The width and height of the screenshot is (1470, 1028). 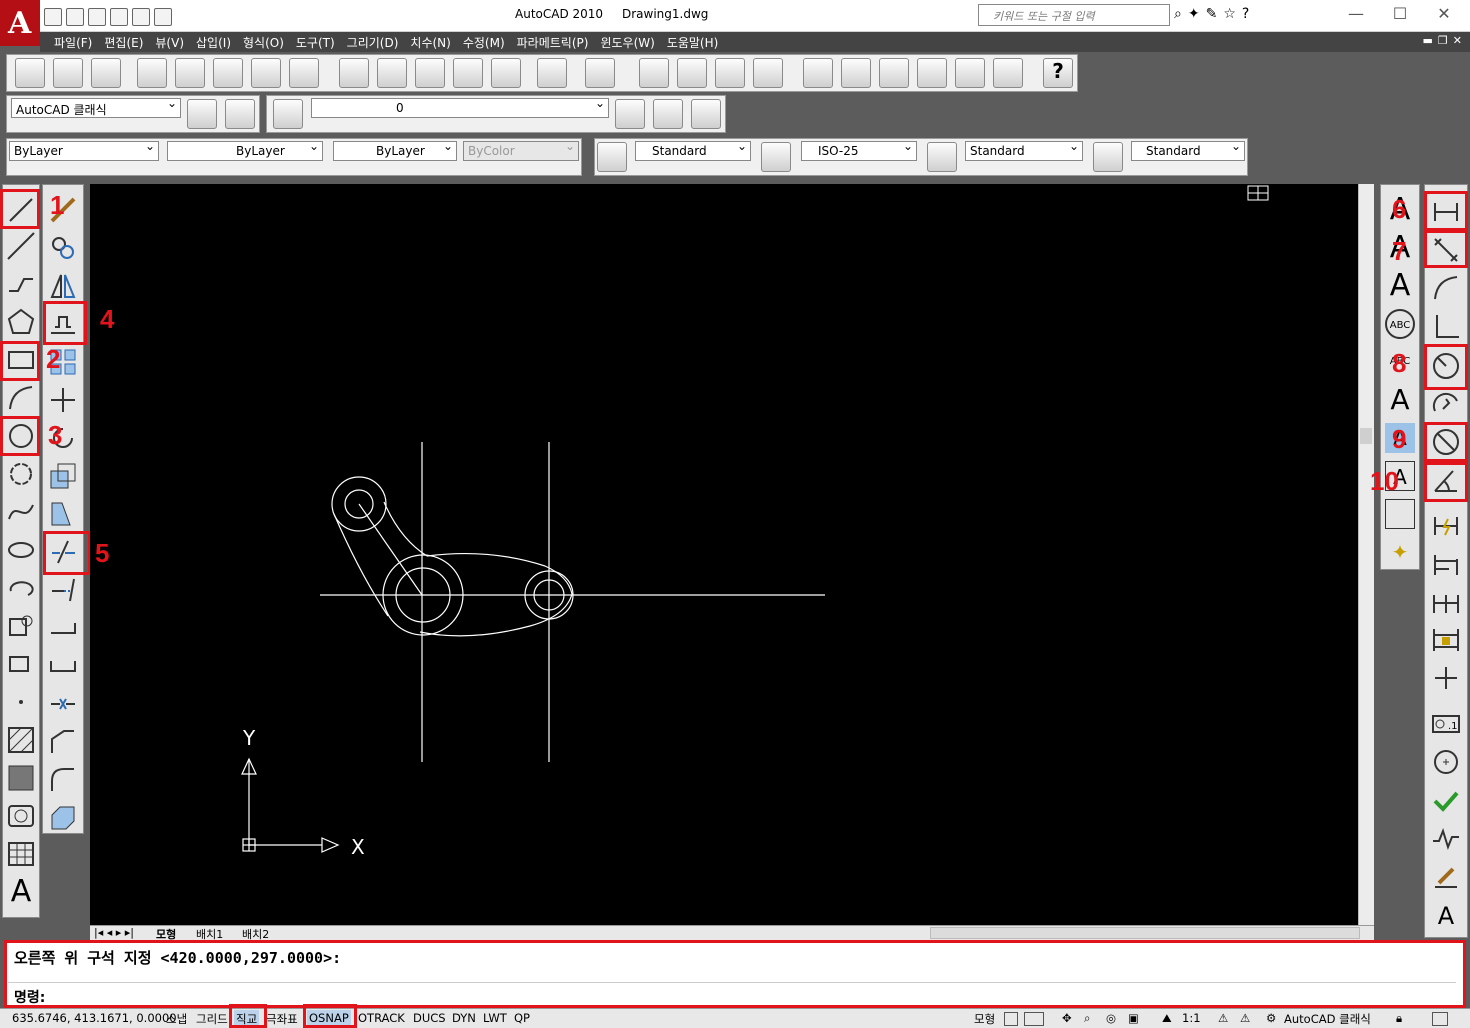 I want to click on baseline-dimension-icon, so click(x=1446, y=564).